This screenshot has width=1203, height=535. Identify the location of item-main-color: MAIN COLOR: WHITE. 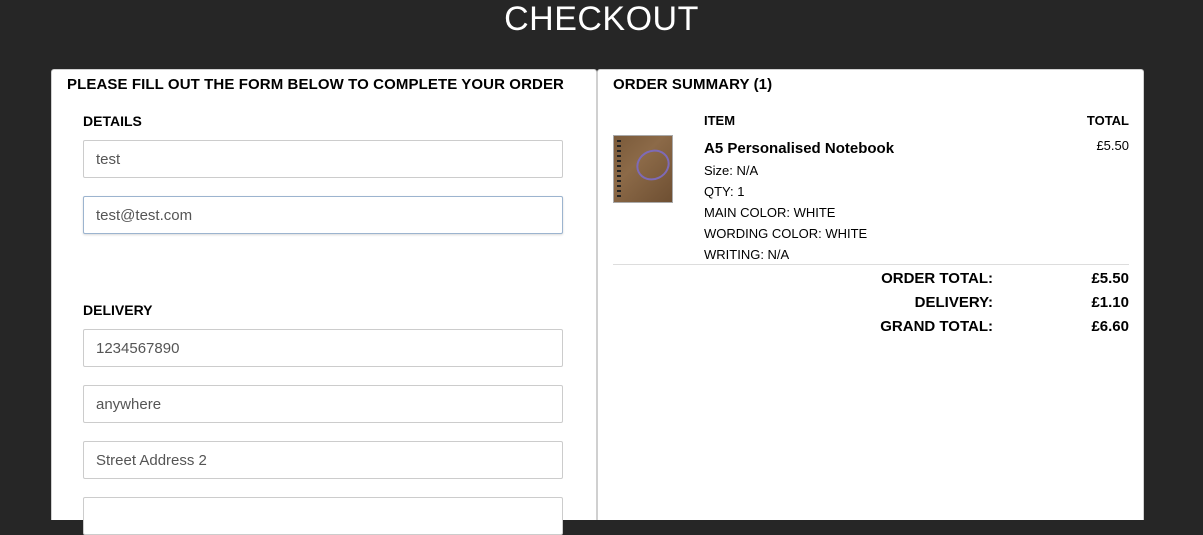
(770, 212).